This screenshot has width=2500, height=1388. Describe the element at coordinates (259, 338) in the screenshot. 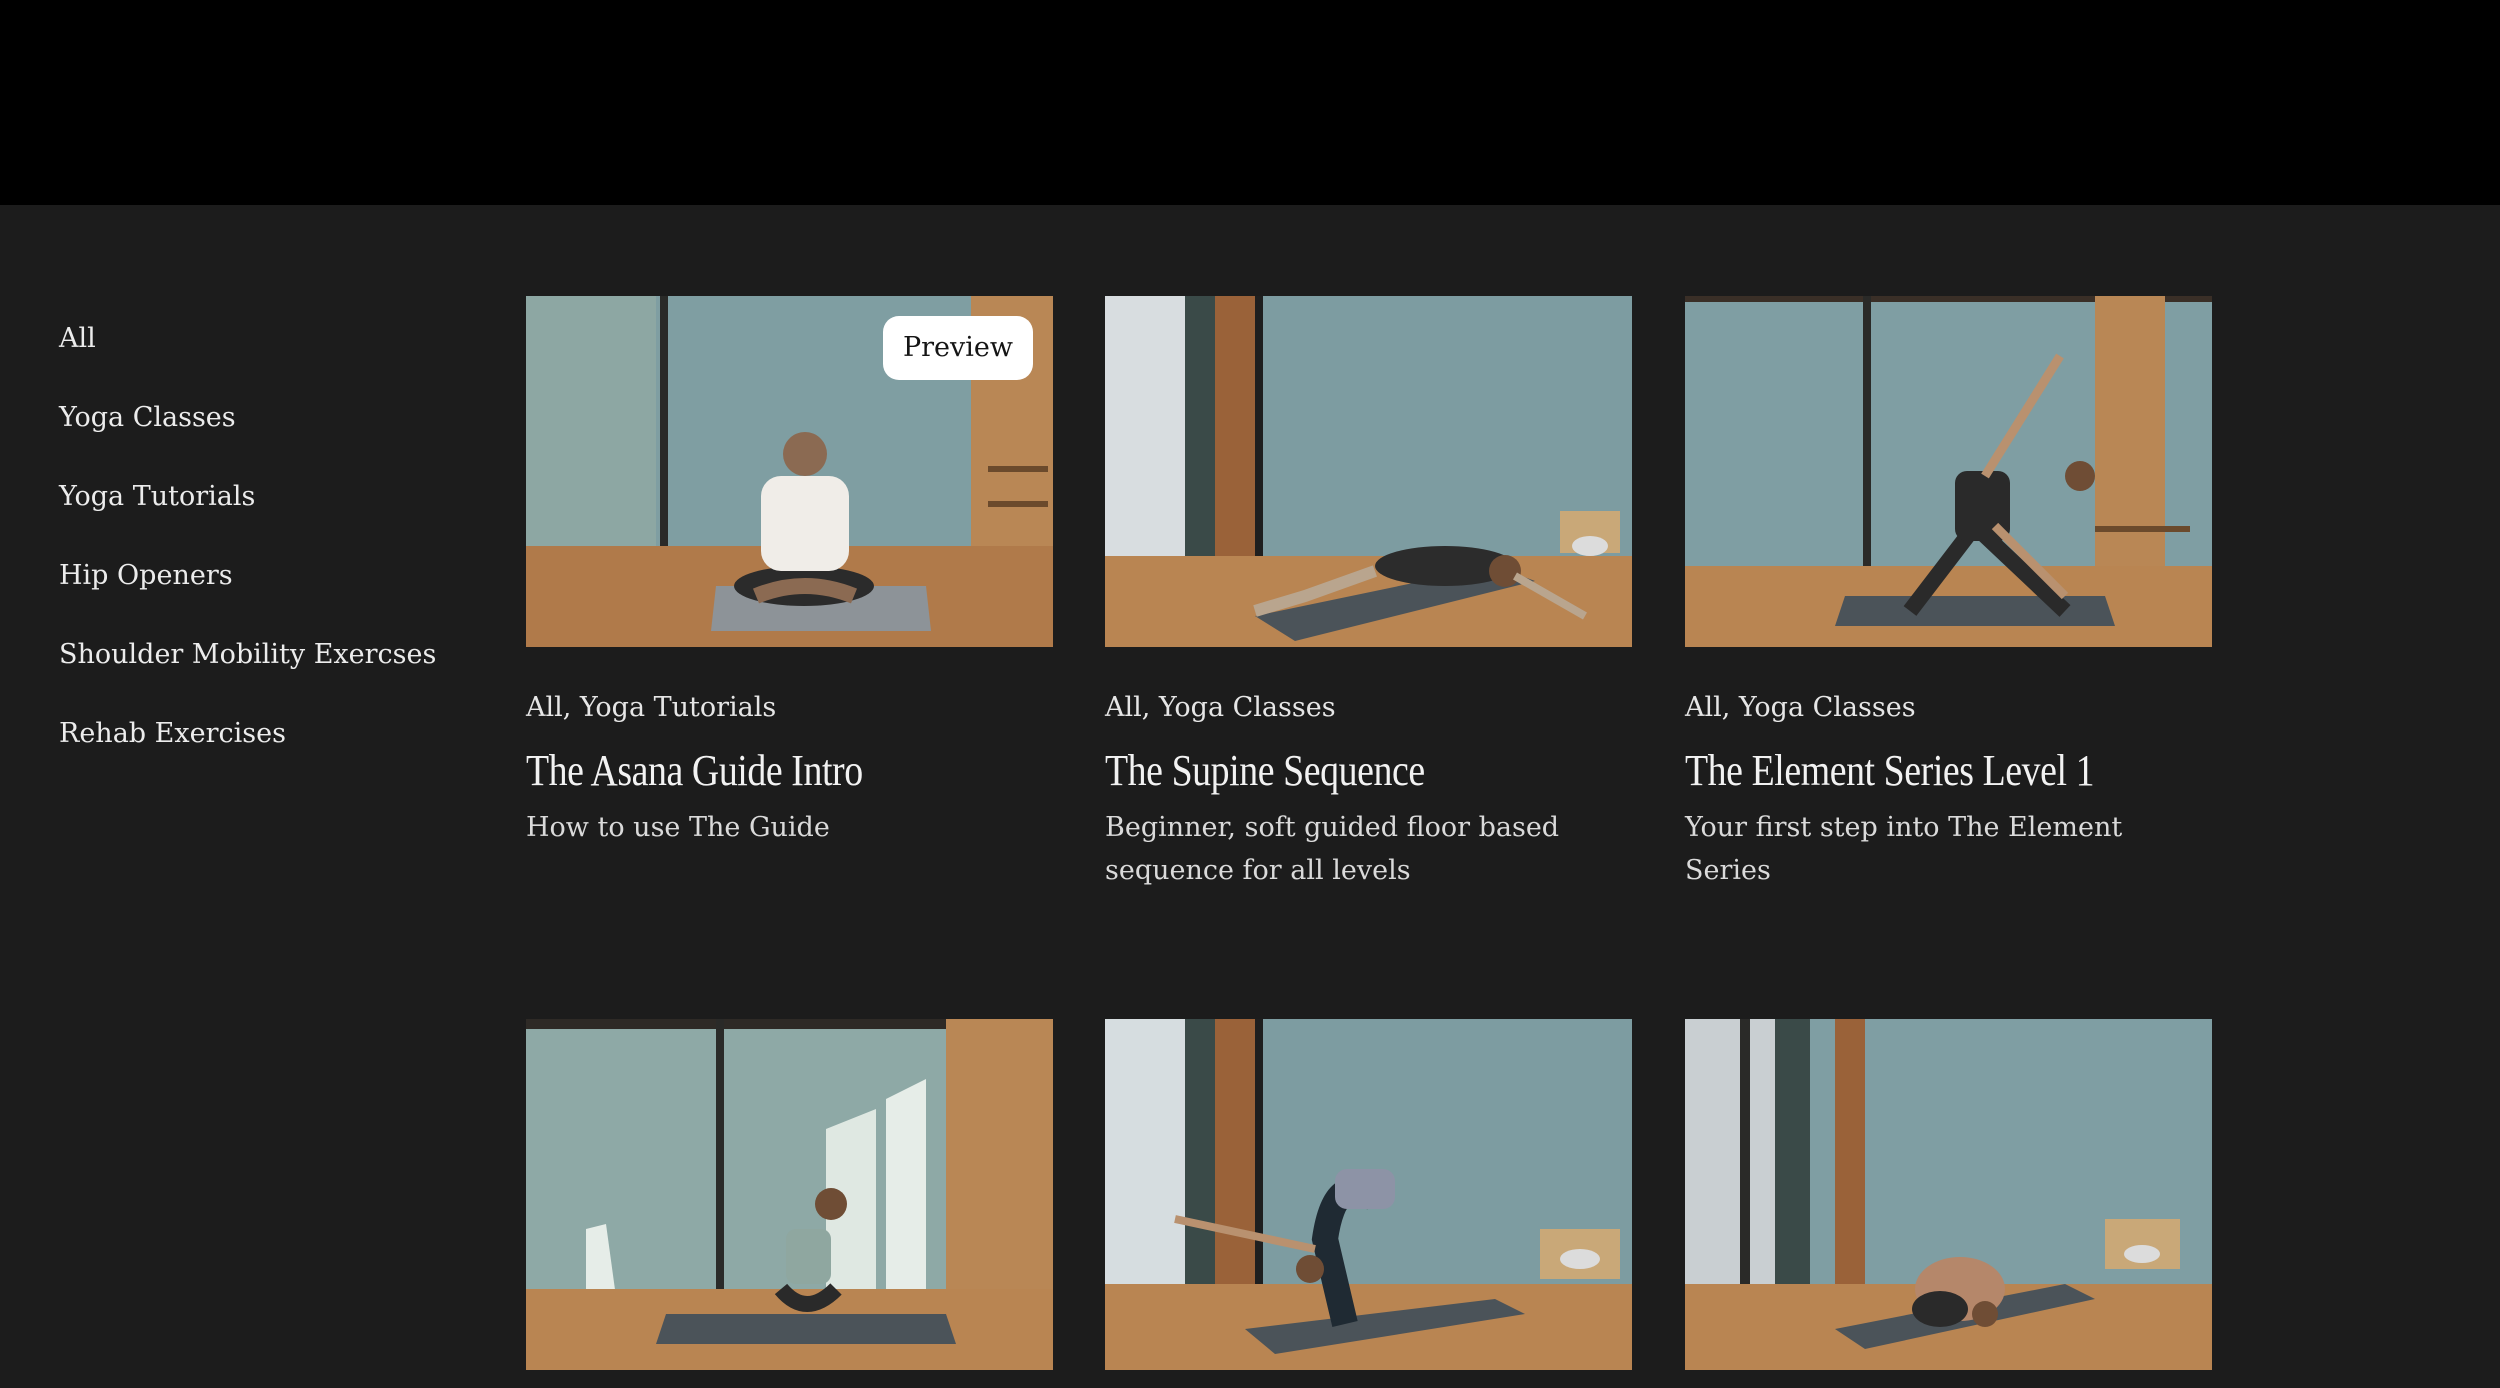

I see `sidebar-item-all: All` at that location.